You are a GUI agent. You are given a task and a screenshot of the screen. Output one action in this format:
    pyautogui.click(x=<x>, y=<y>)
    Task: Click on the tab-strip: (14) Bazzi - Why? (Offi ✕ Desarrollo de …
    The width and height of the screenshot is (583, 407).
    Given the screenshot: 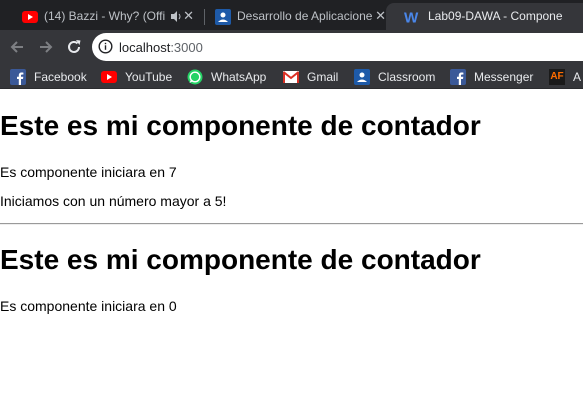 What is the action you would take?
    pyautogui.click(x=291, y=15)
    